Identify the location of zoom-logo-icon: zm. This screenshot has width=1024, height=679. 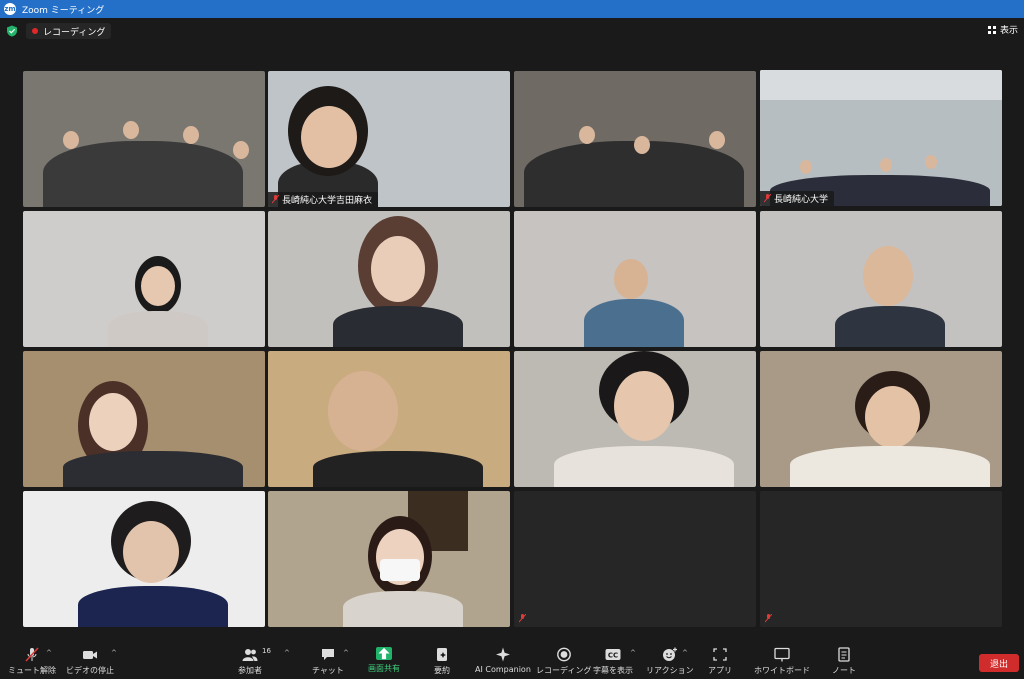
(10, 9).